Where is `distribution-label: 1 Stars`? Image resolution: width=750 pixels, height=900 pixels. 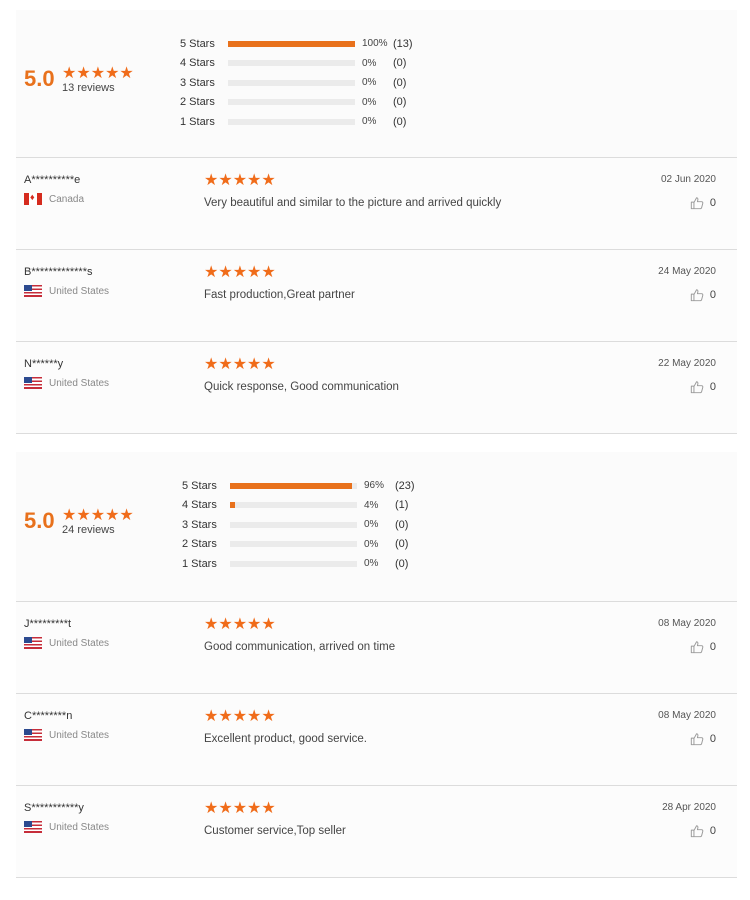 distribution-label: 1 Stars is located at coordinates (197, 121).